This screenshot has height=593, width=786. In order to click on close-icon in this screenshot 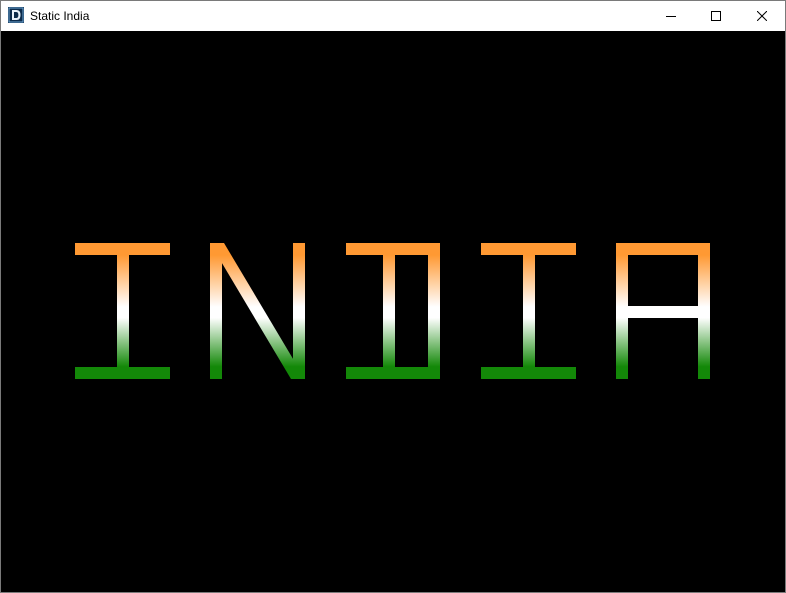, I will do `click(762, 16)`.